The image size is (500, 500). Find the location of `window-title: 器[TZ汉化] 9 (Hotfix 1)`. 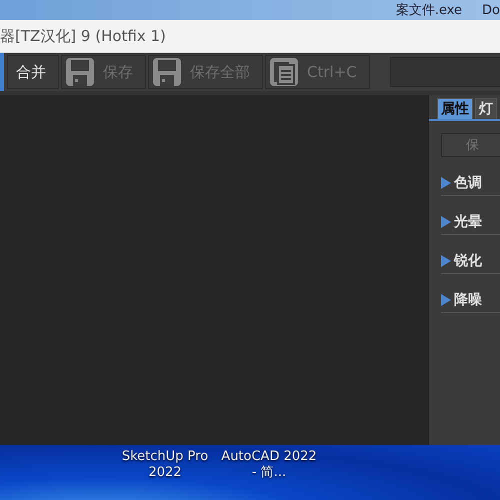

window-title: 器[TZ汉化] 9 (Hotfix 1) is located at coordinates (83, 36).